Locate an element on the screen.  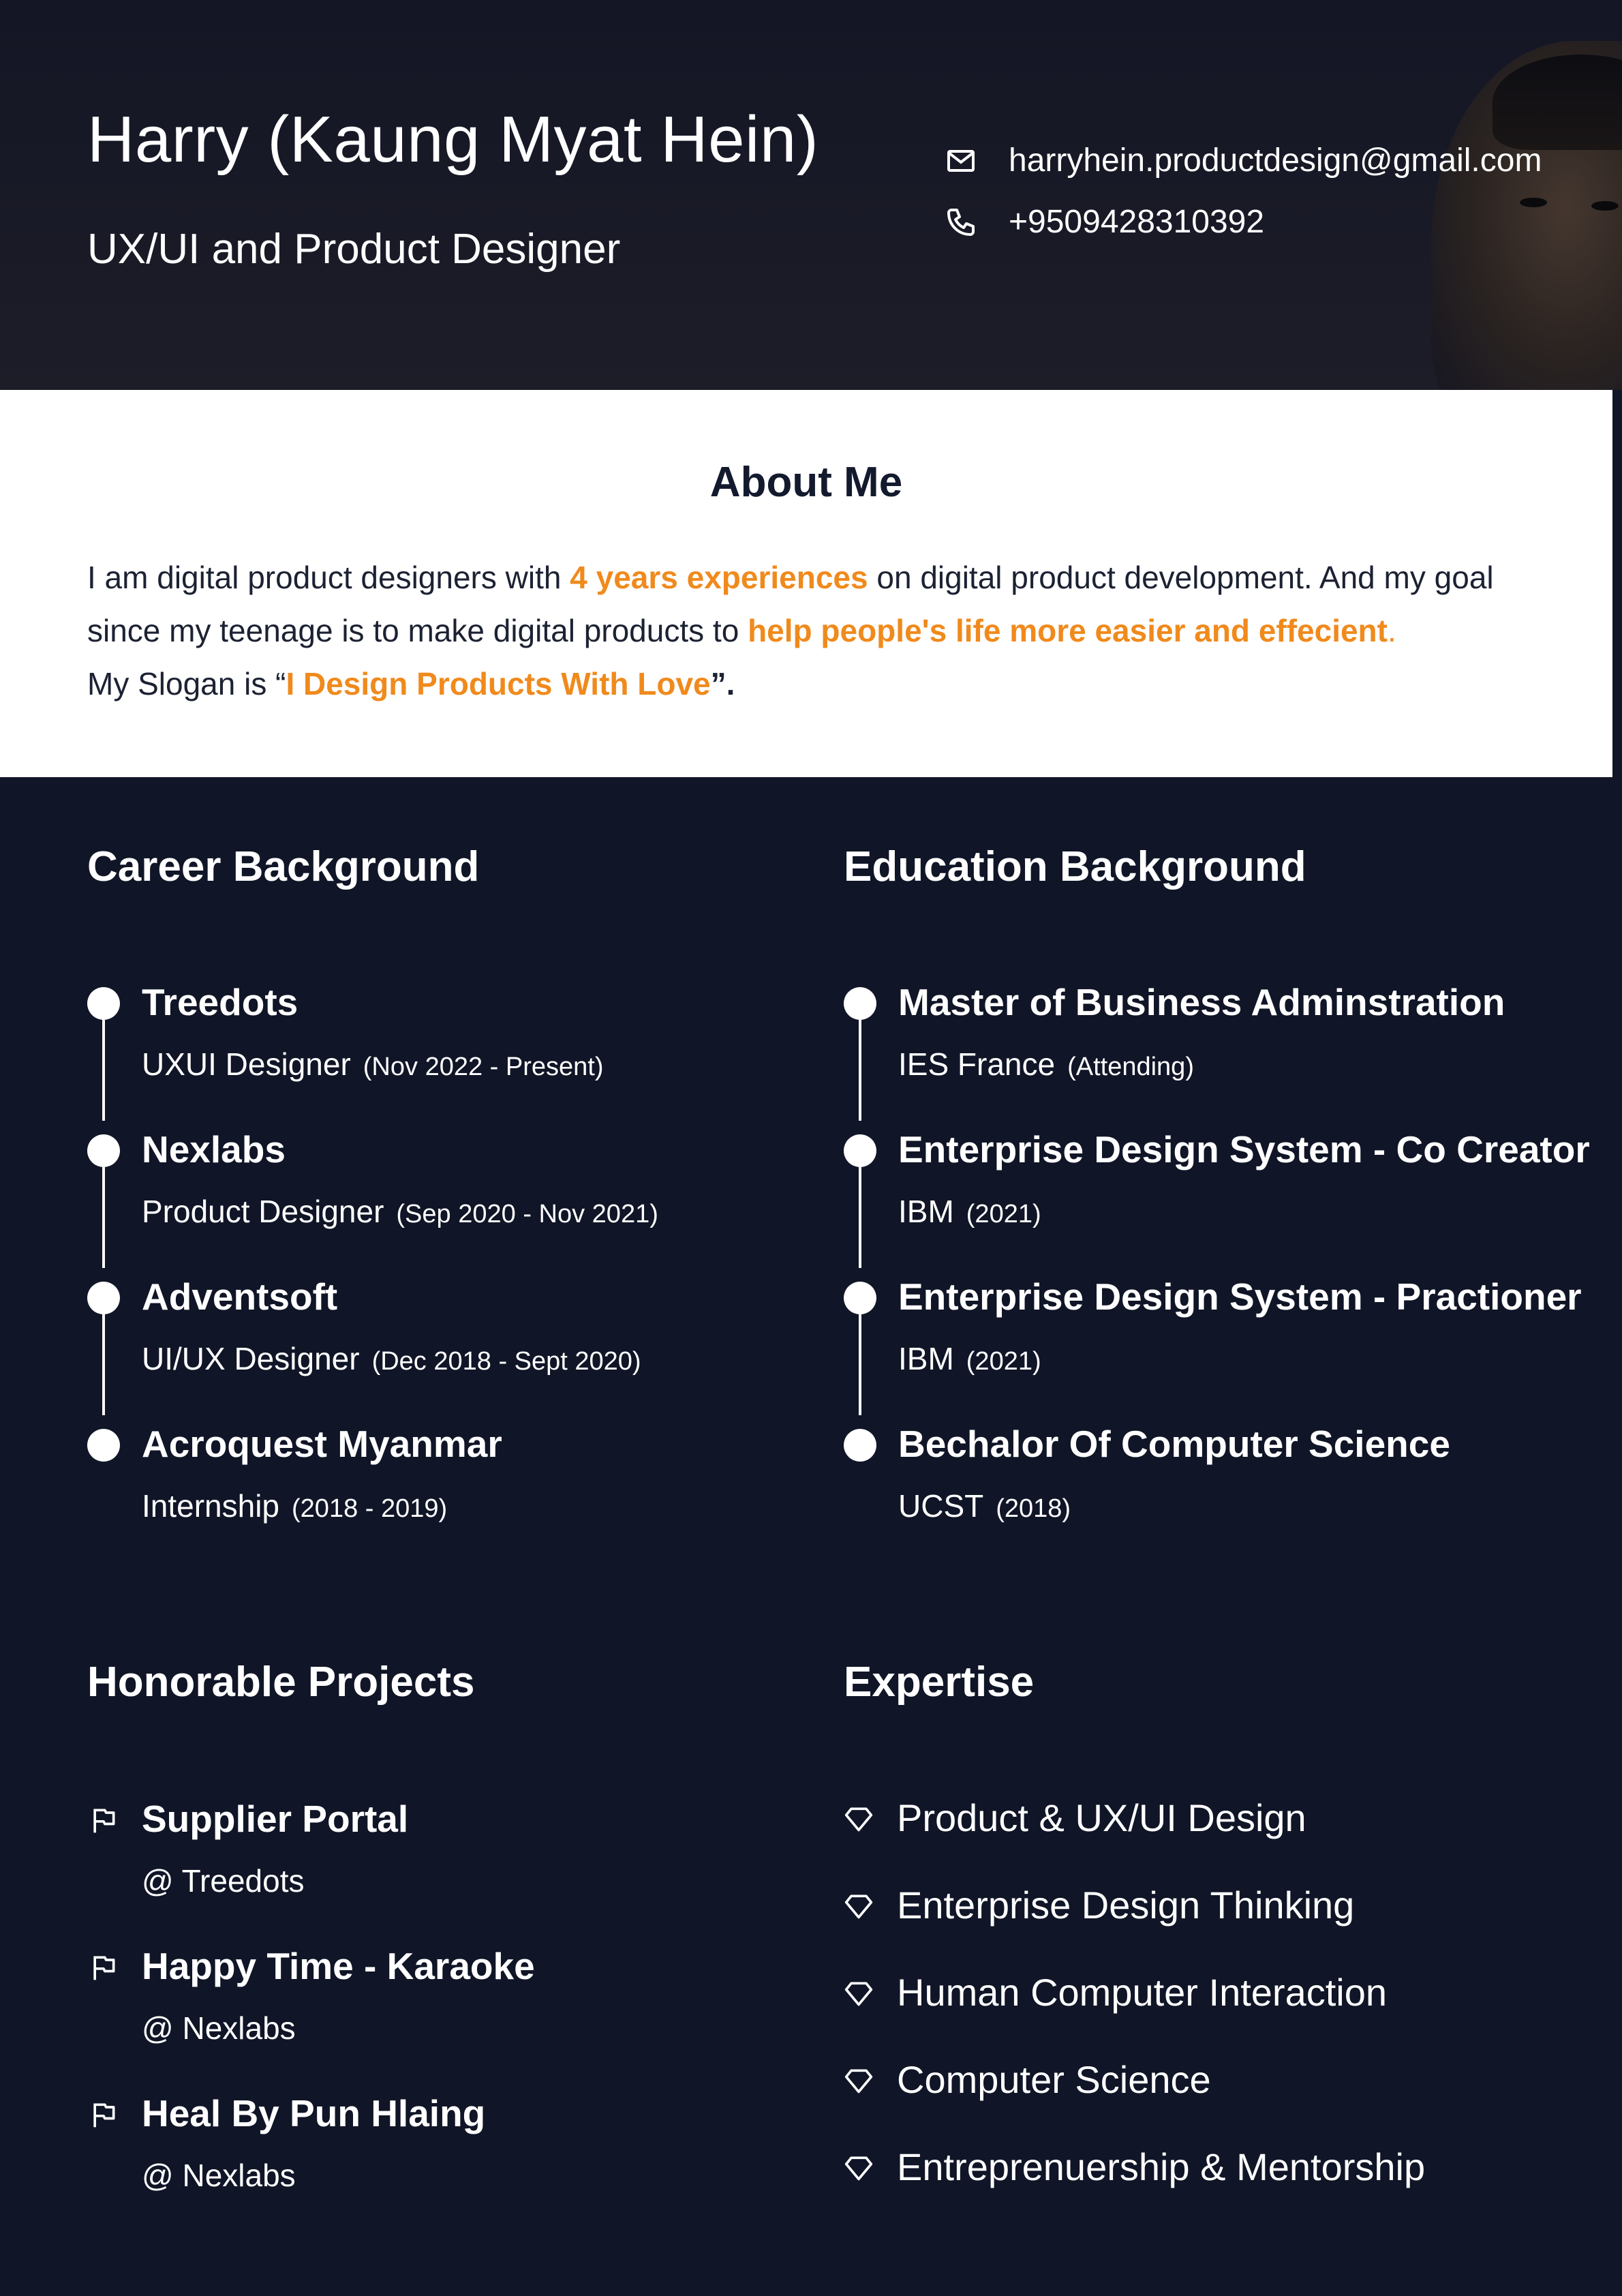
mail-icon is located at coordinates (961, 160).